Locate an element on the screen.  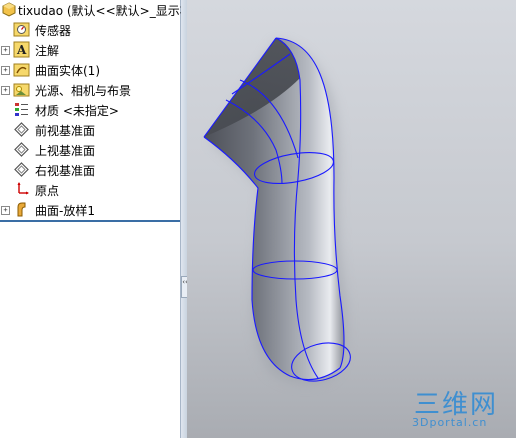
tree-item-label: 前视基准面 is located at coordinates (65, 131).